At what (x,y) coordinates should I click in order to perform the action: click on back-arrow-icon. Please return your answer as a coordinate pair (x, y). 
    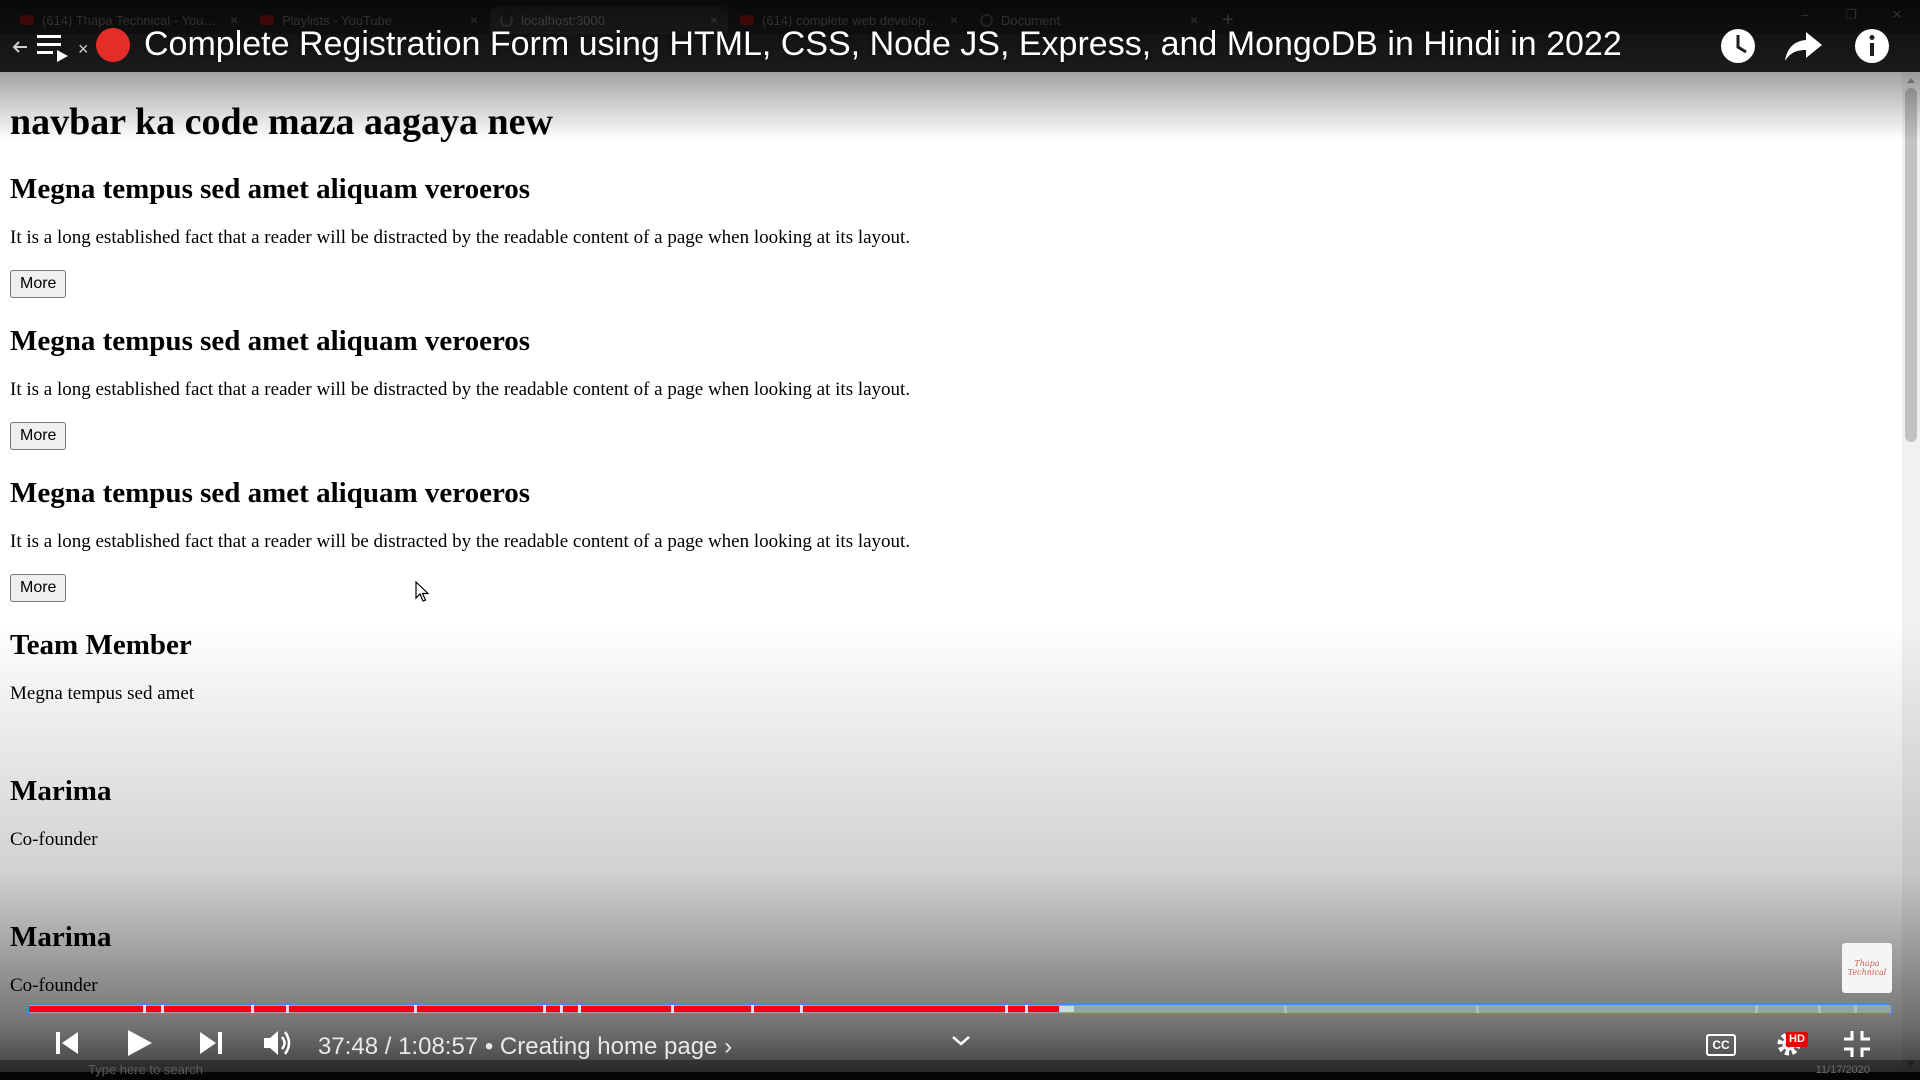
    Looking at the image, I should click on (20, 47).